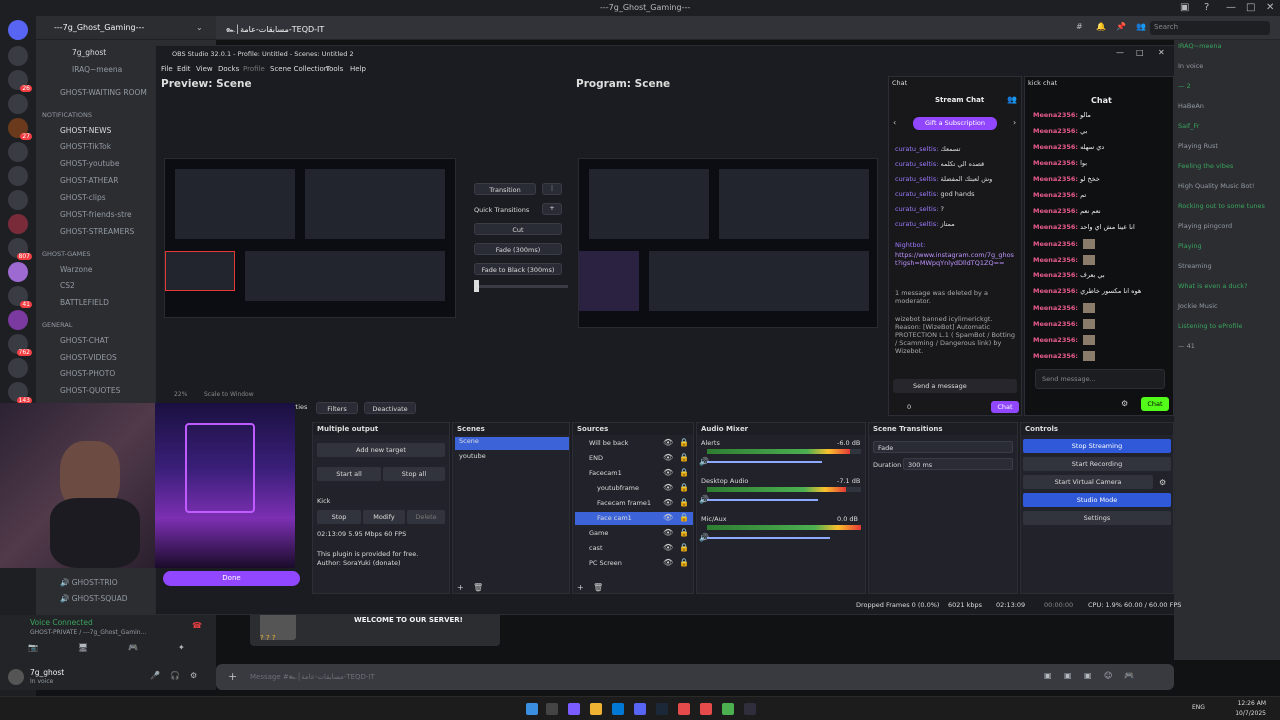  I want to click on screen-share-icon: 🖥, so click(83, 647).